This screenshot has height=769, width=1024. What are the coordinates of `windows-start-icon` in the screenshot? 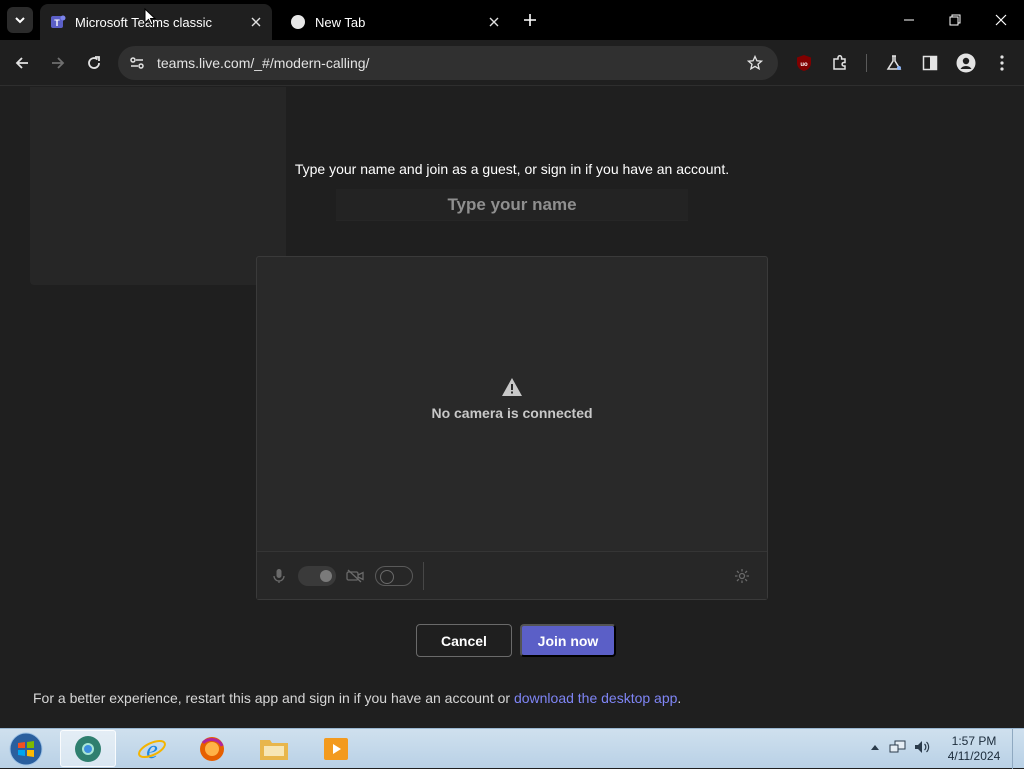 It's located at (26, 749).